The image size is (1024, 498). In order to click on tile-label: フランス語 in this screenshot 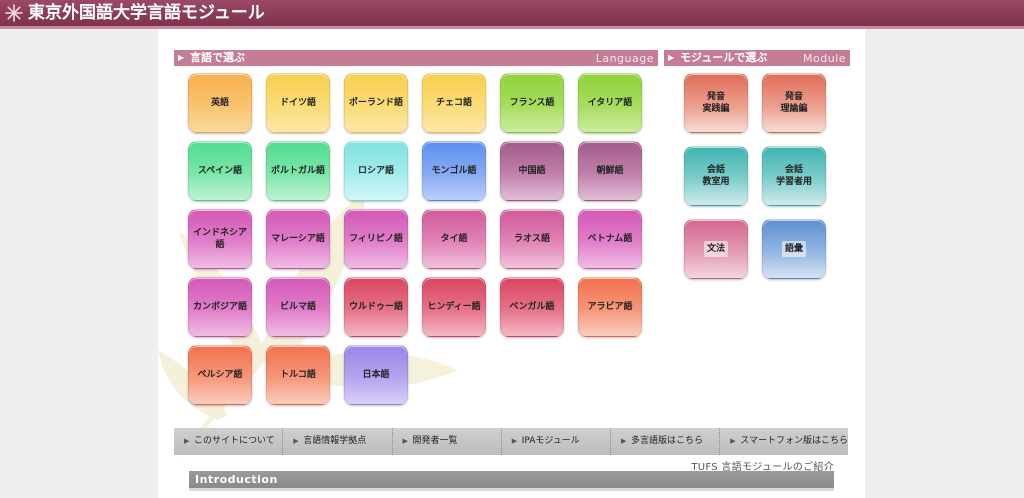, I will do `click(532, 103)`.